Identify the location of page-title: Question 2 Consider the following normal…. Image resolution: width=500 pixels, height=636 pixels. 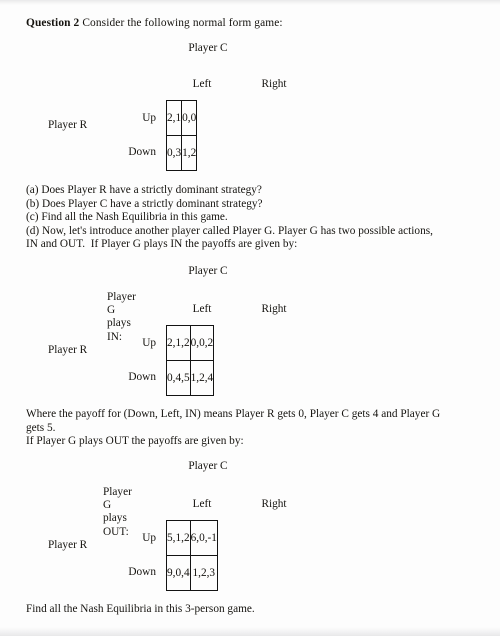
(154, 23).